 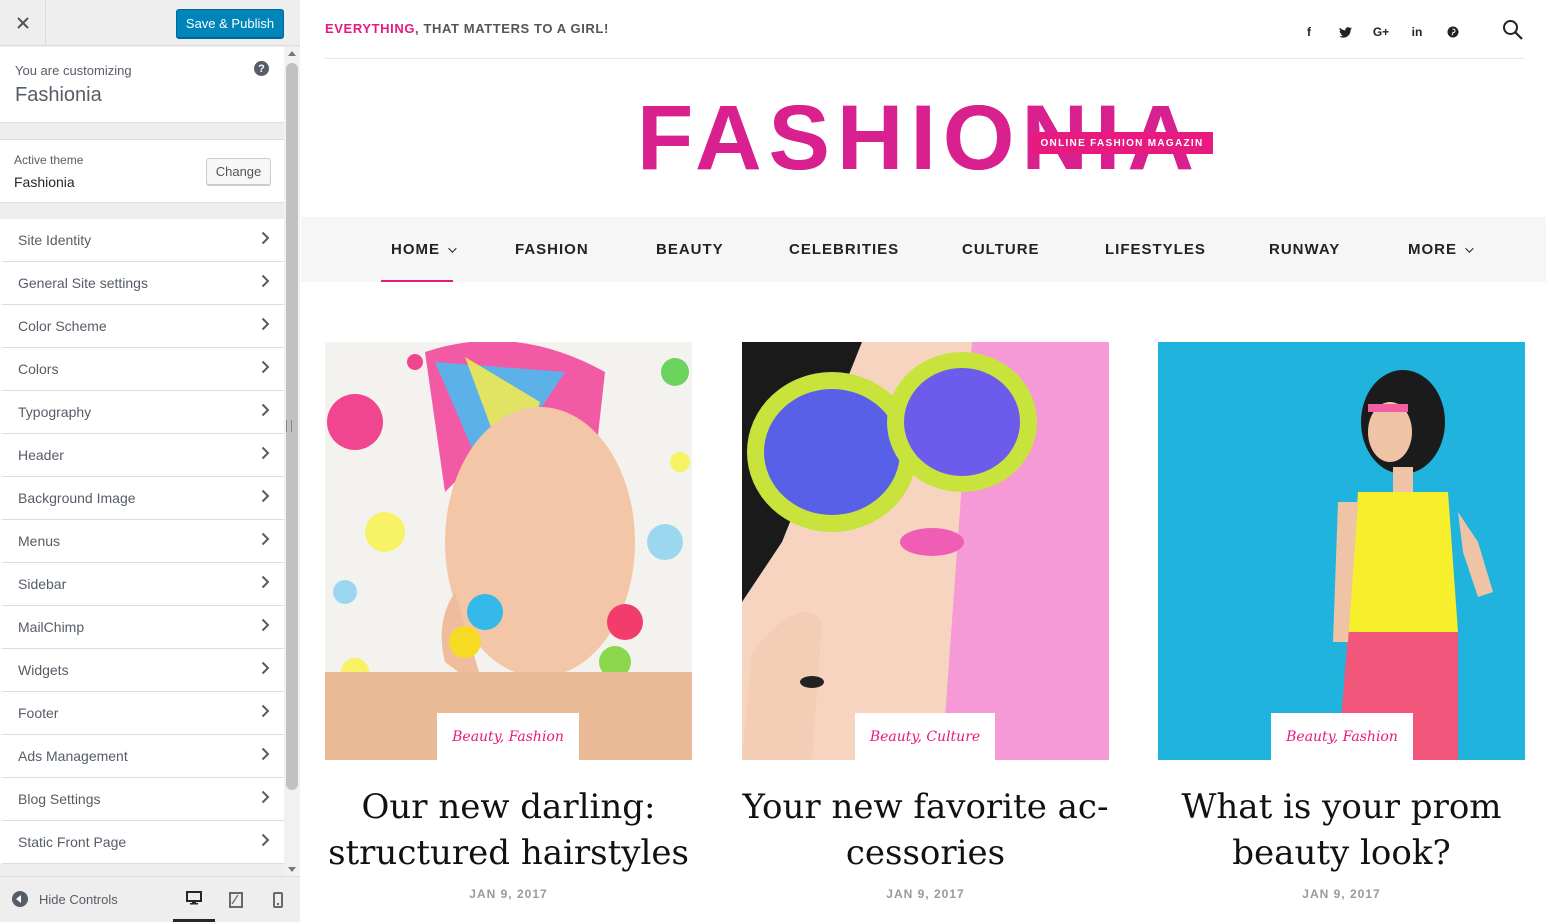 What do you see at coordinates (1341, 830) in the screenshot?
I see `post-title: What is your prom beauty look?` at bounding box center [1341, 830].